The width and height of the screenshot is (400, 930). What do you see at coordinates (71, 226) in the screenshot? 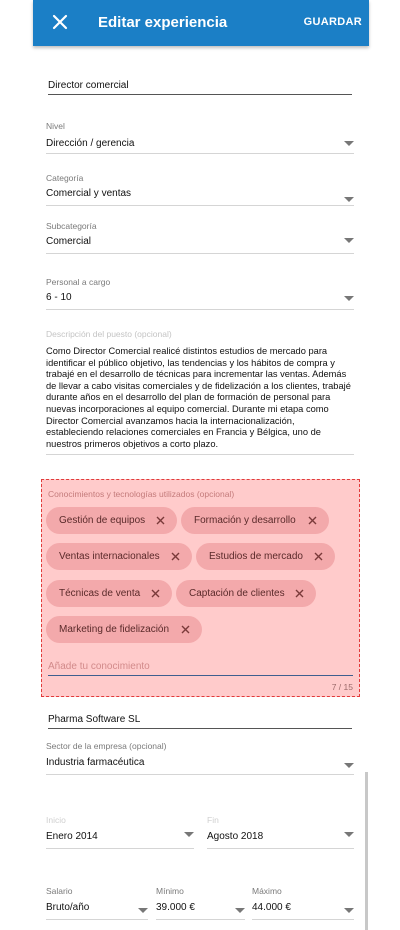
I see `subcategory-label: Subcategoría` at bounding box center [71, 226].